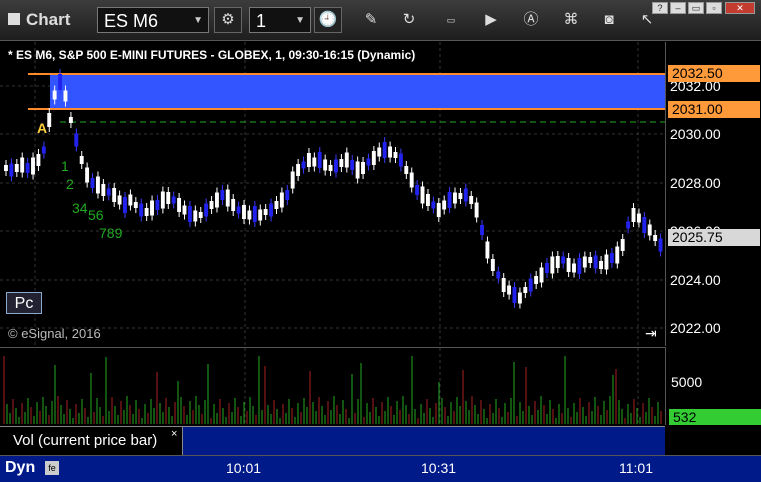 The image size is (761, 482). Describe the element at coordinates (174, 434) in the screenshot. I see `close-study-icon: ×` at that location.